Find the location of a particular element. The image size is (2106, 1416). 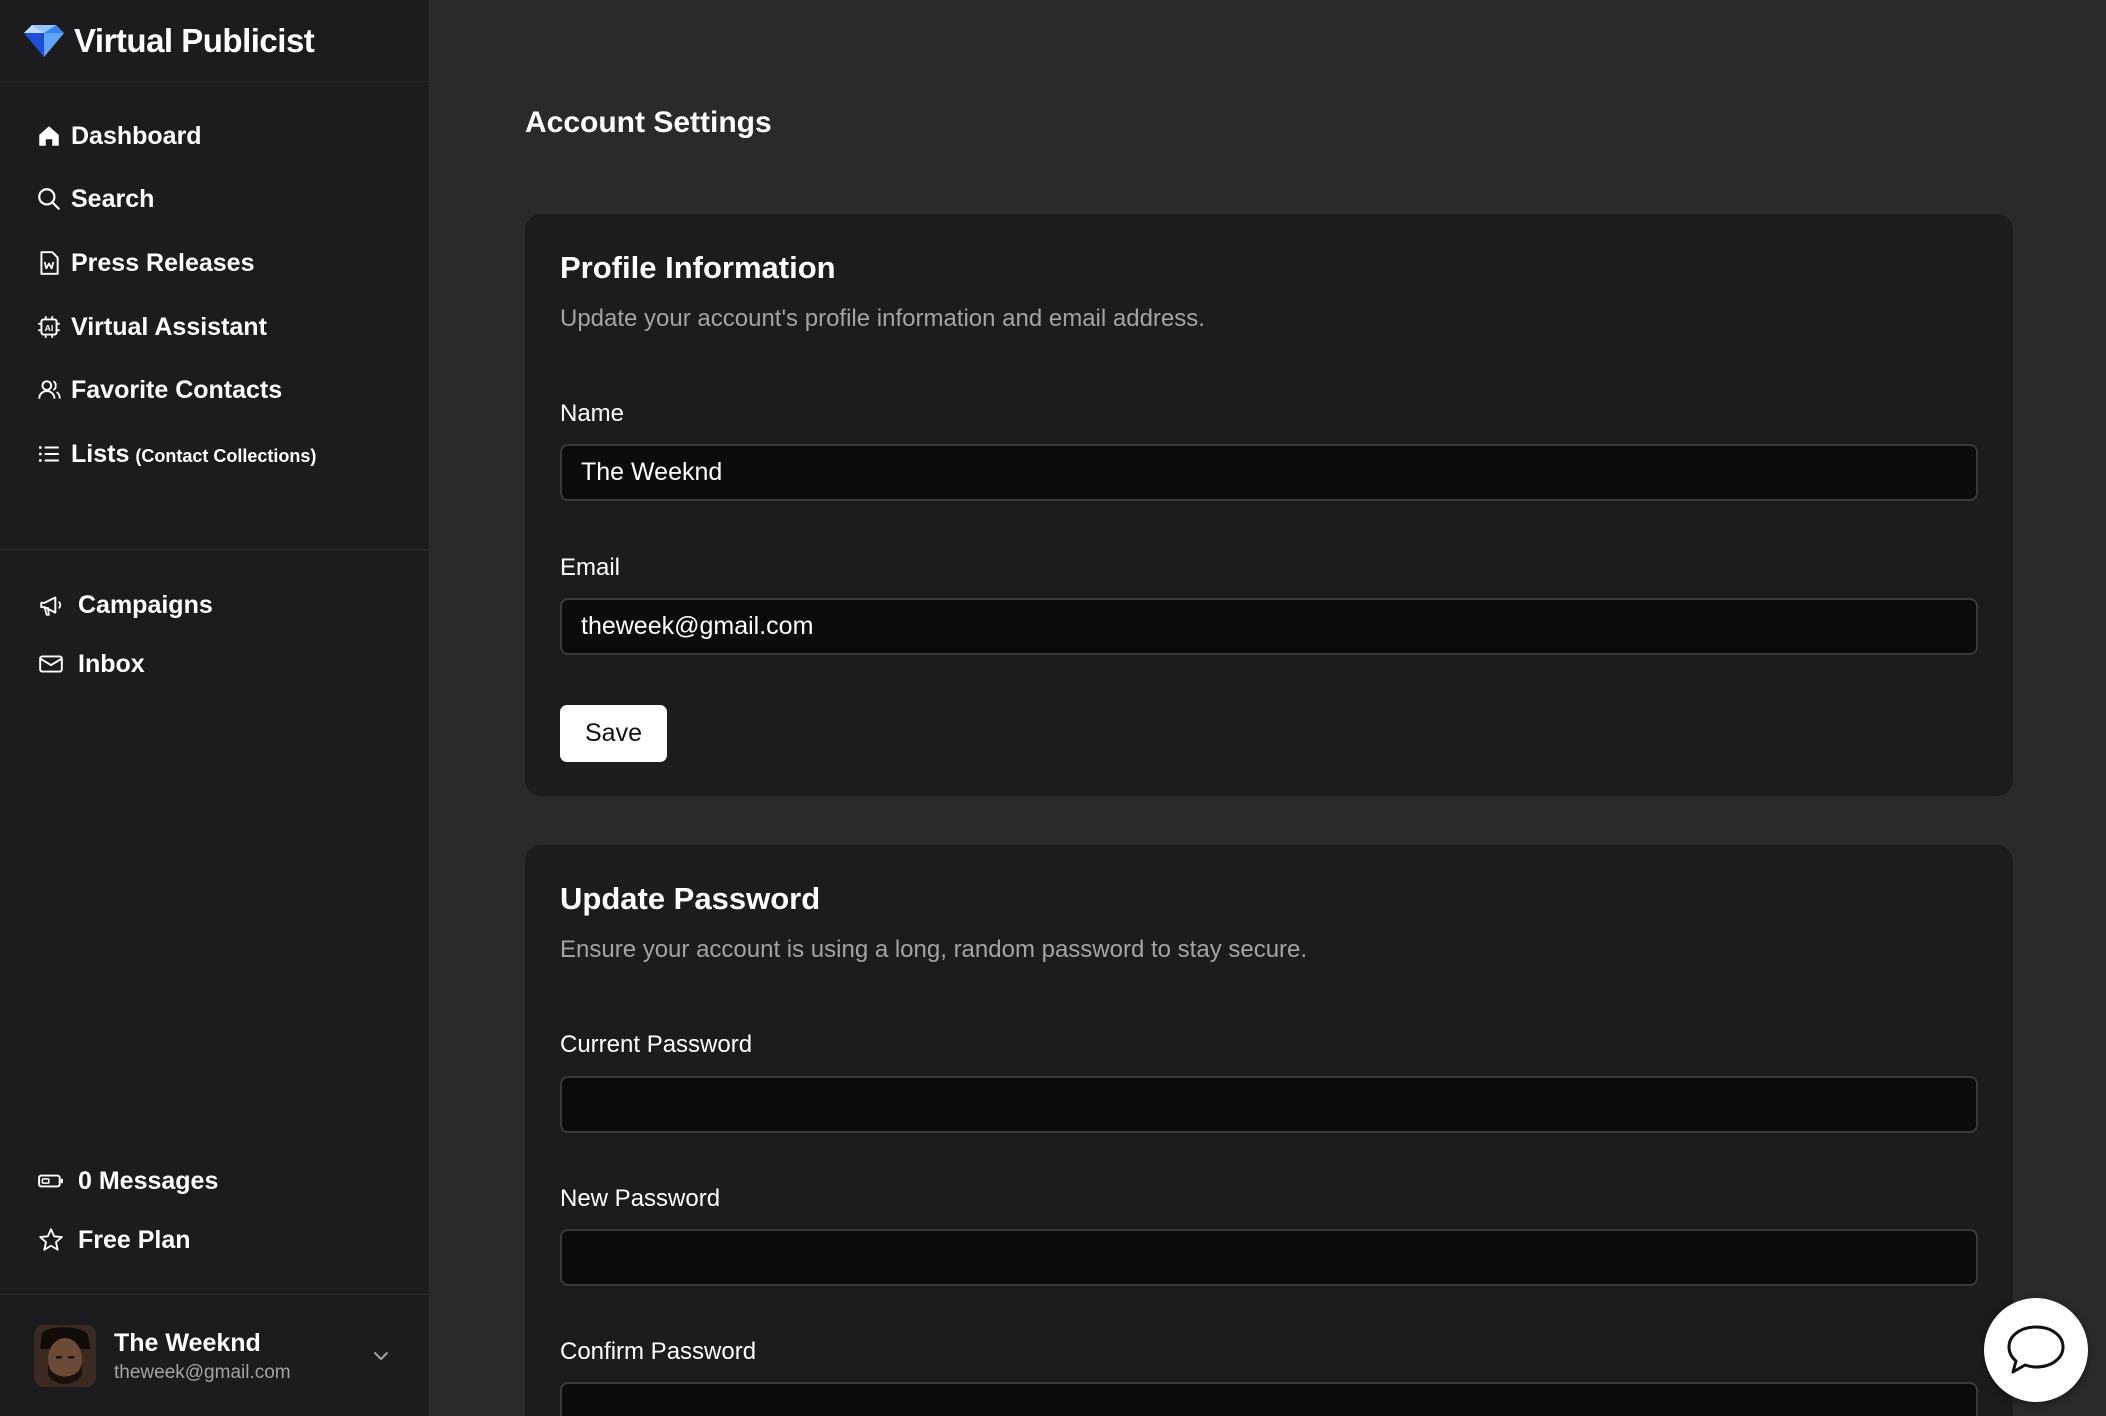

search-icon is located at coordinates (49, 199).